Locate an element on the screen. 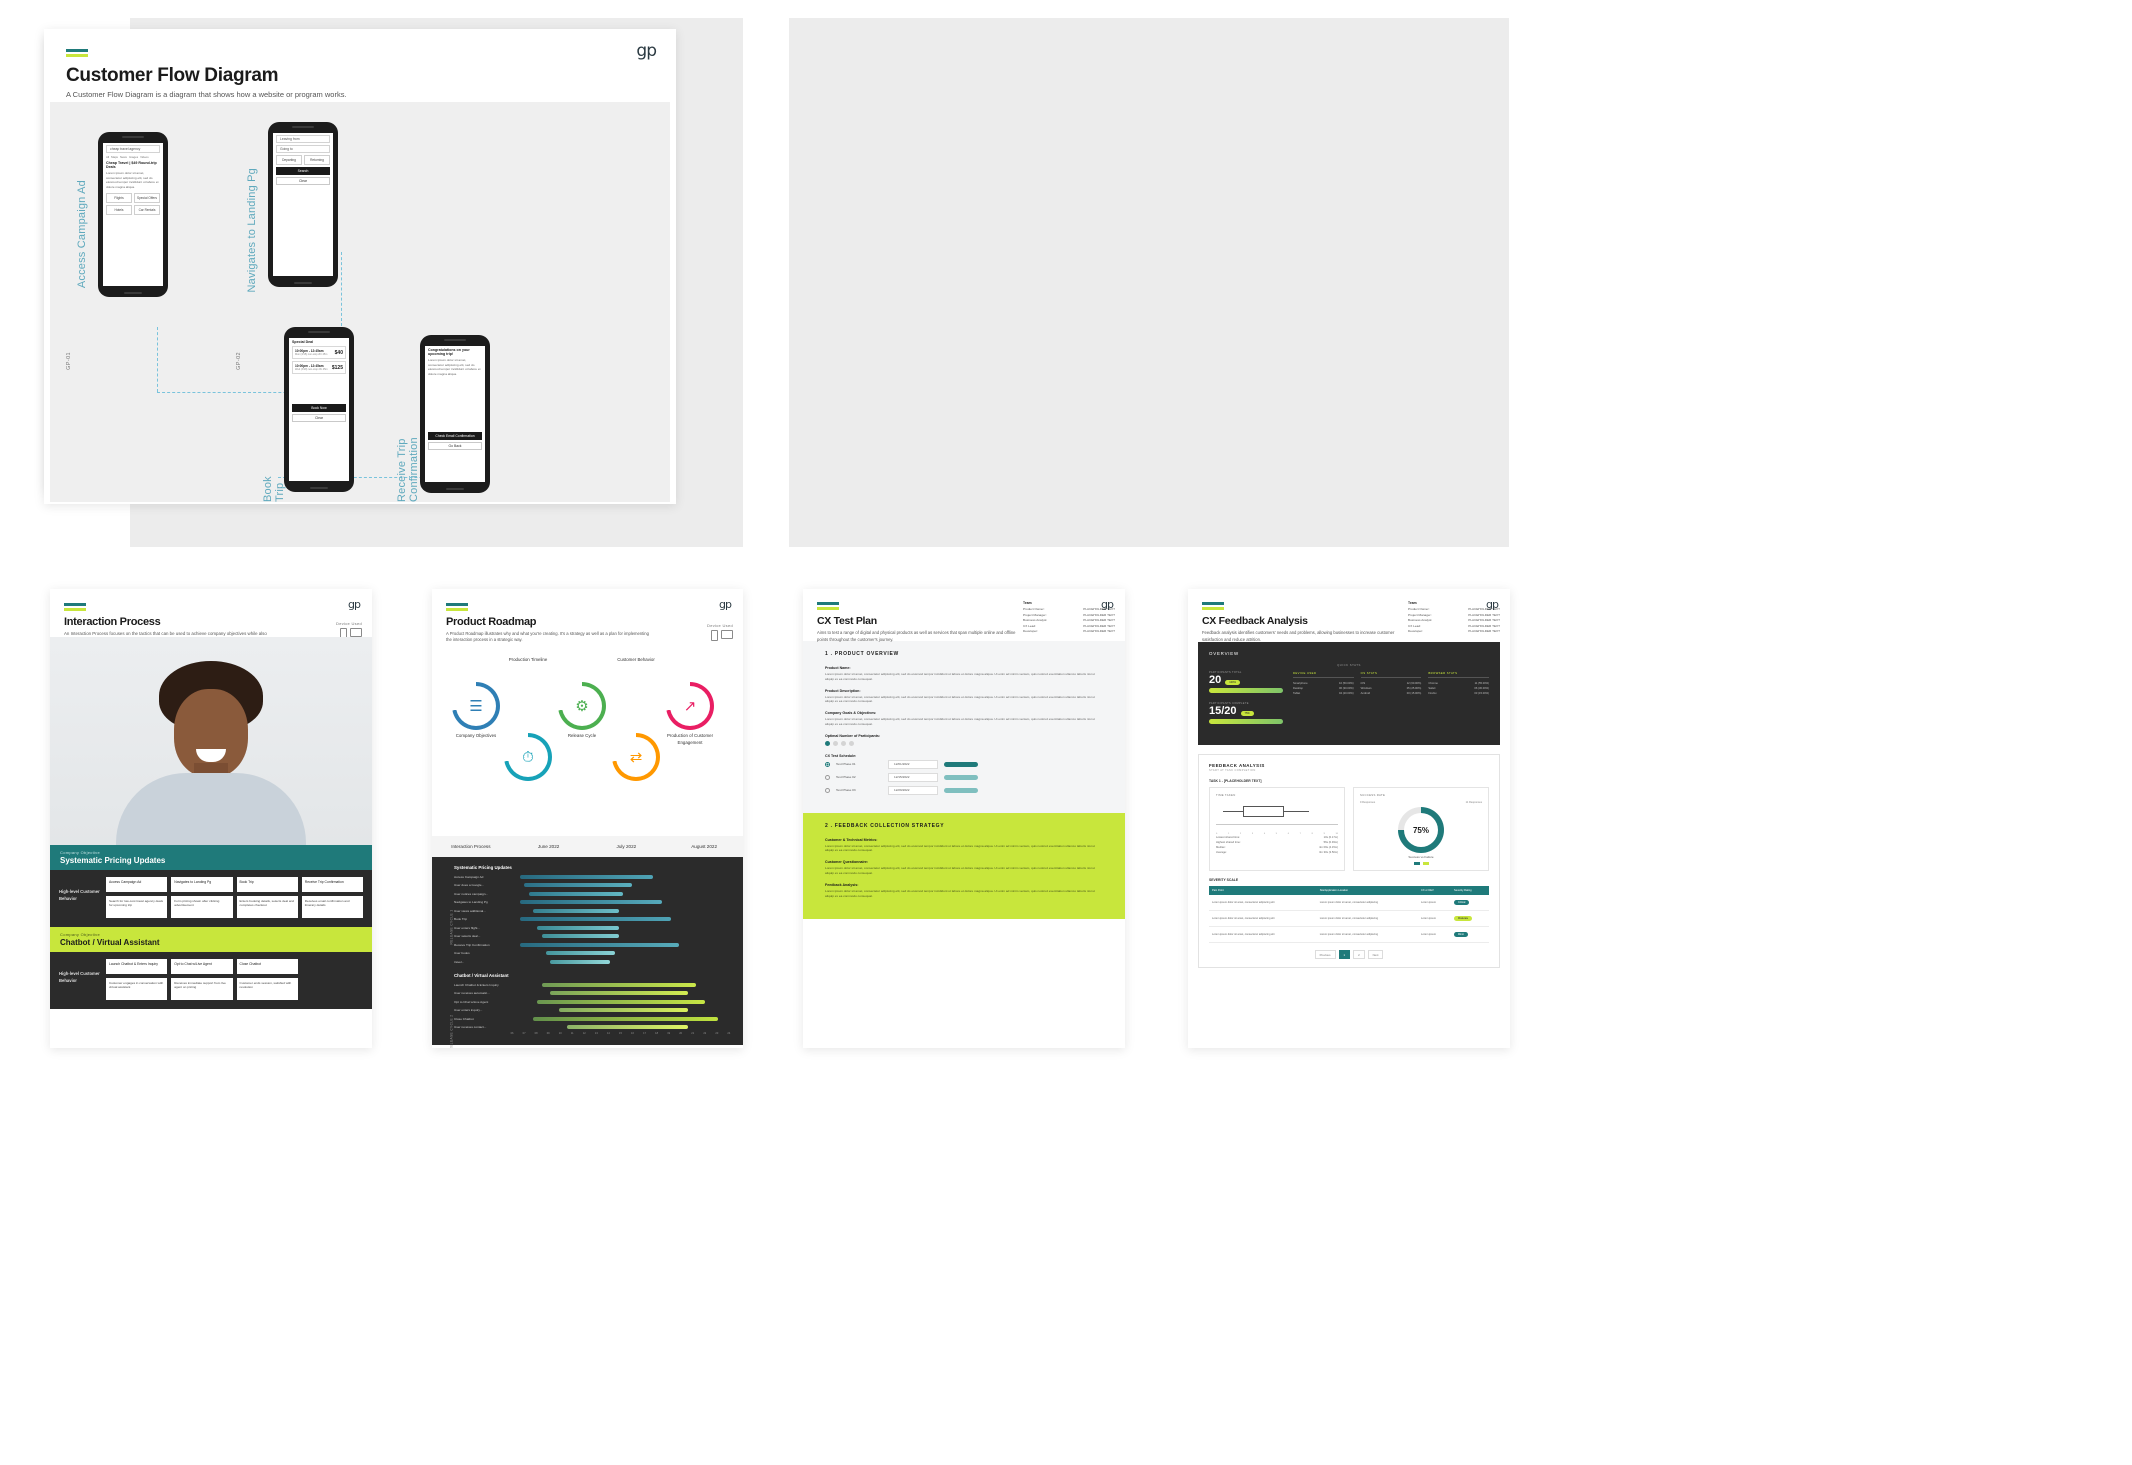 This screenshot has width=2132, height=1465. accent-bars-icon is located at coordinates (1213, 606).